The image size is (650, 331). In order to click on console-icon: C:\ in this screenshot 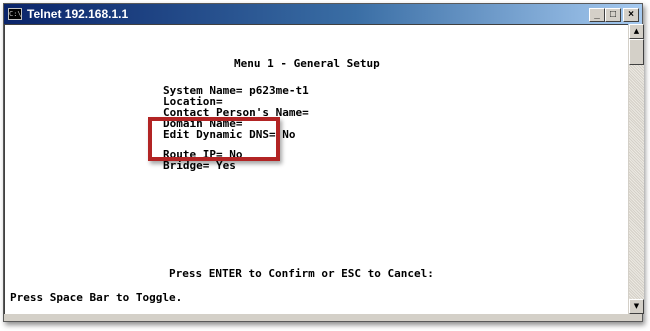, I will do `click(15, 14)`.